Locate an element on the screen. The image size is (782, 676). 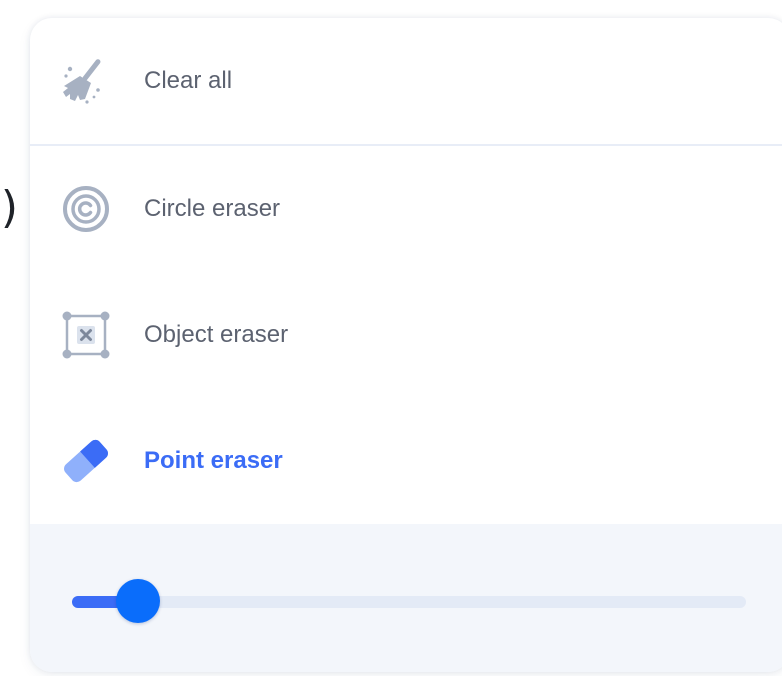
point-eraser-label: Point eraser is located at coordinates (213, 460).